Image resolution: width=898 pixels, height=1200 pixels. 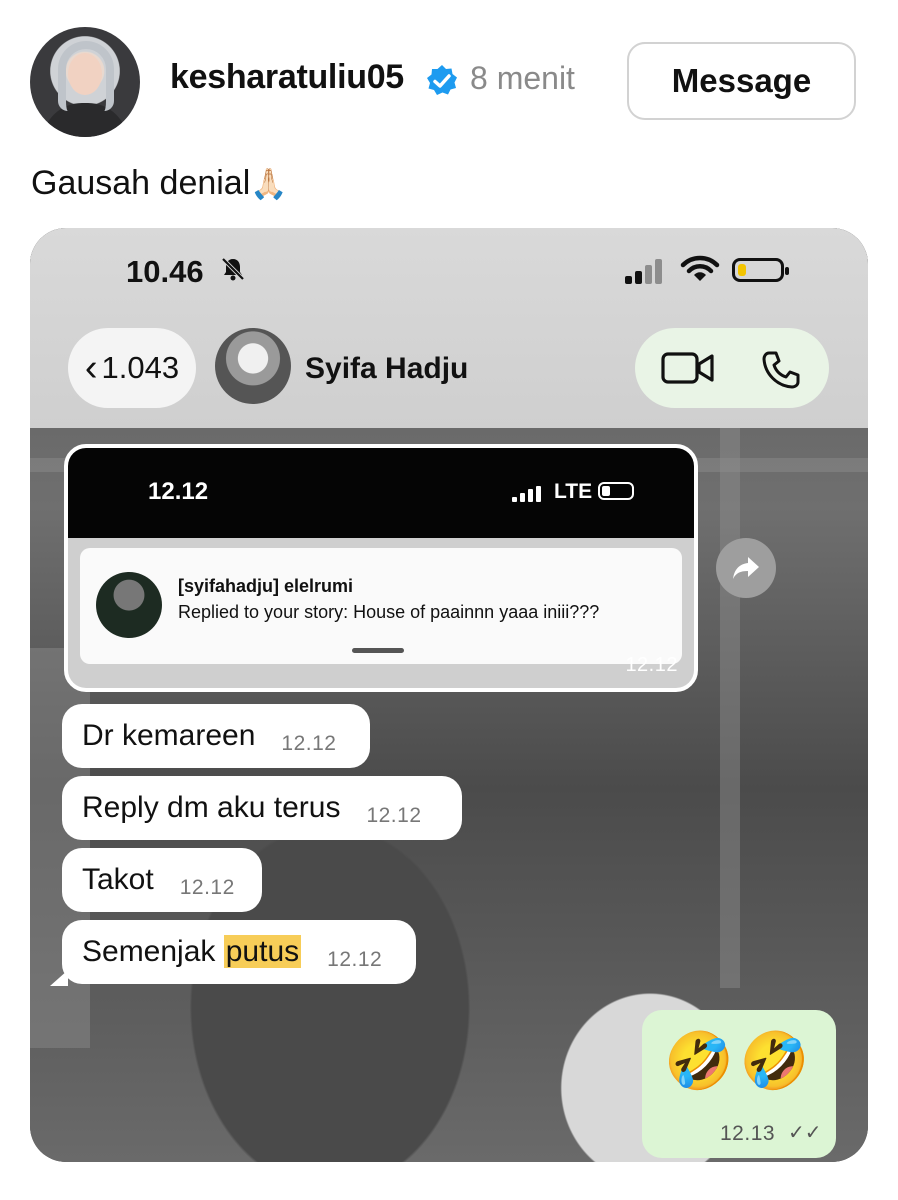 I want to click on incoming-message: Semenjak putus 12.12, so click(x=239, y=952).